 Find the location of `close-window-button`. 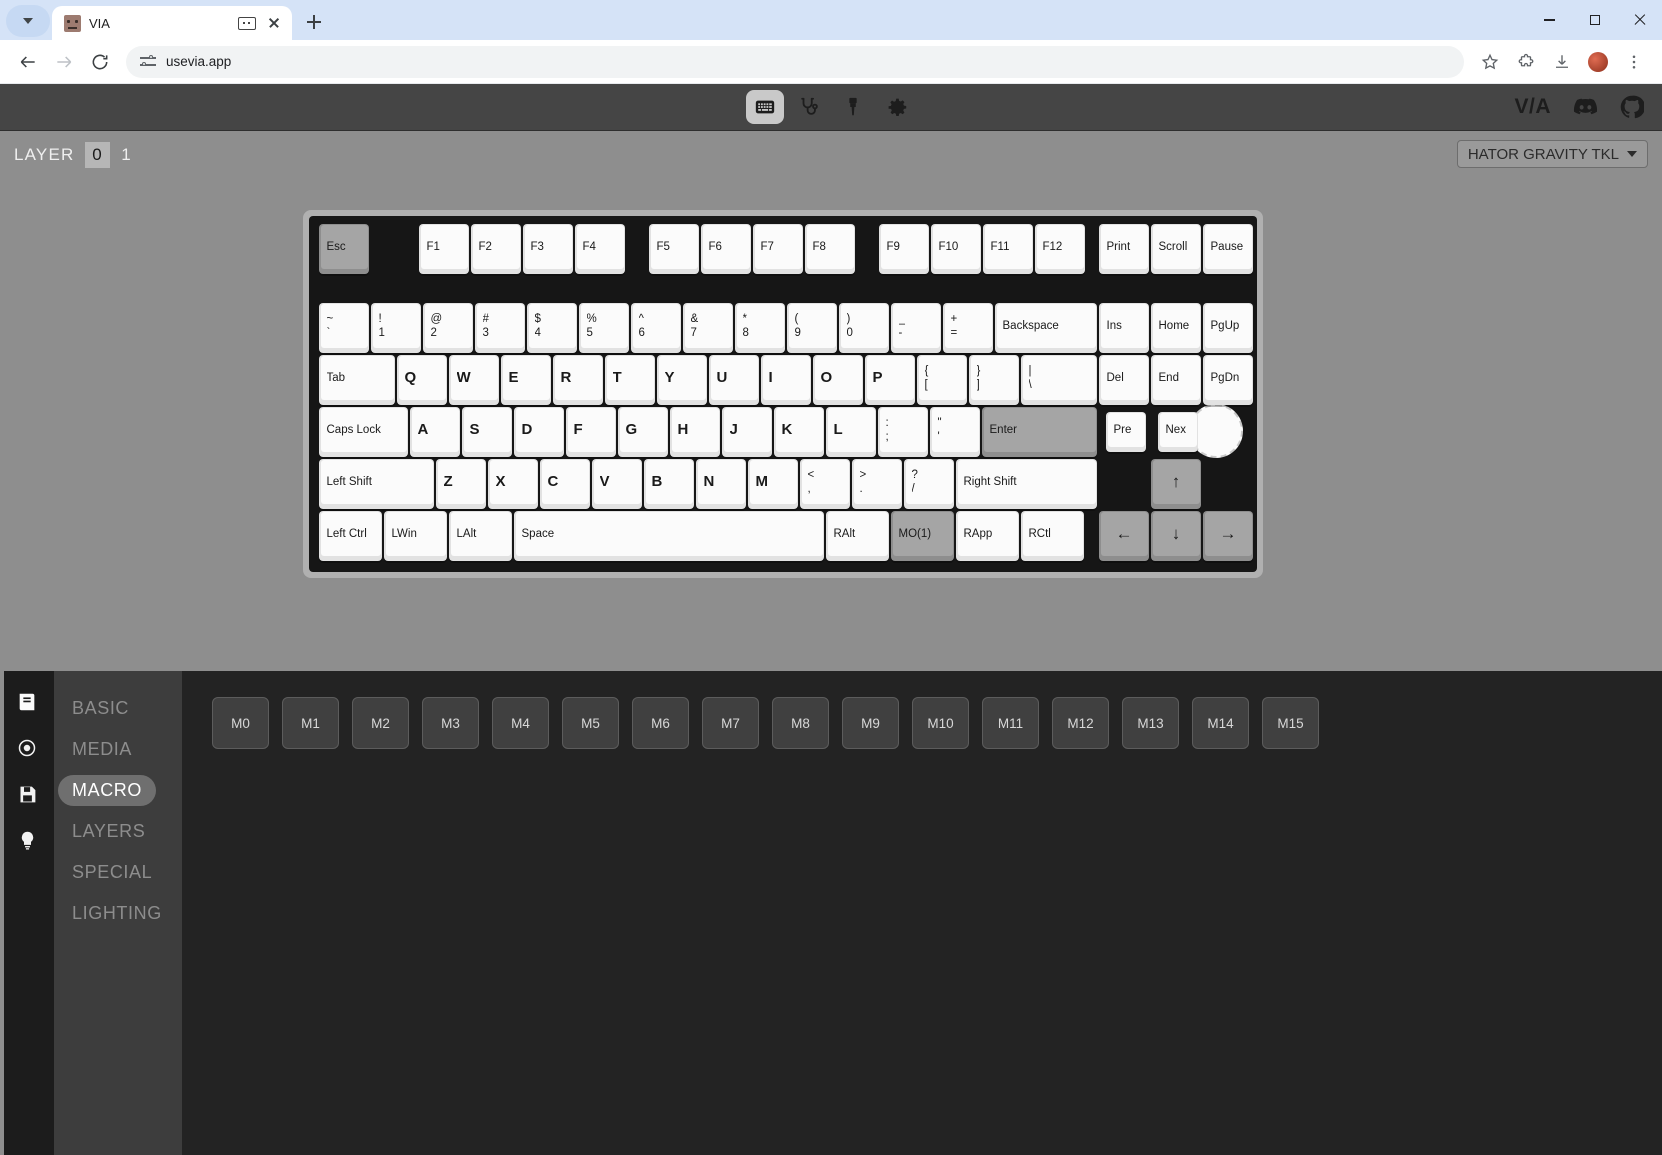

close-window-button is located at coordinates (1639, 20).